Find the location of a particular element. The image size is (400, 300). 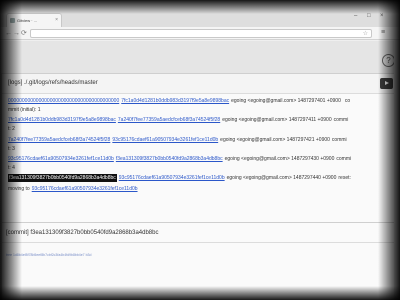

address-bar: ☆ is located at coordinates (201, 33).